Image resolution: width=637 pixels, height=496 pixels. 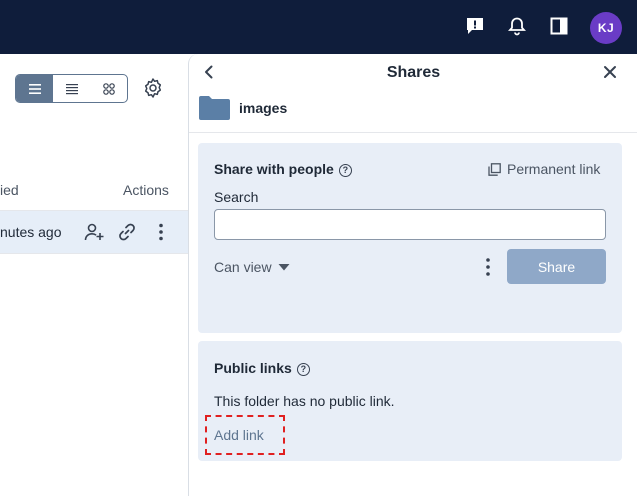 What do you see at coordinates (494, 169) in the screenshot?
I see `copy-icon` at bounding box center [494, 169].